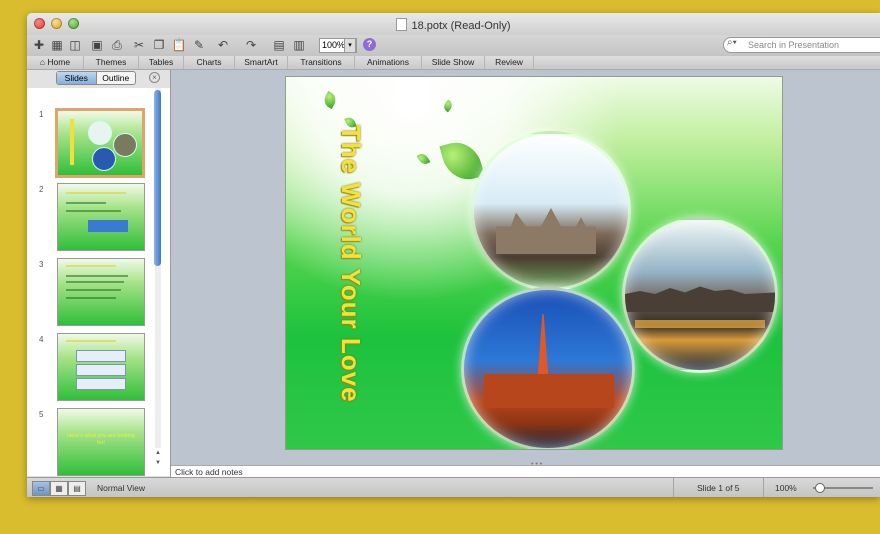 The width and height of the screenshot is (880, 534). I want to click on tab-slides: Slides, so click(77, 78).